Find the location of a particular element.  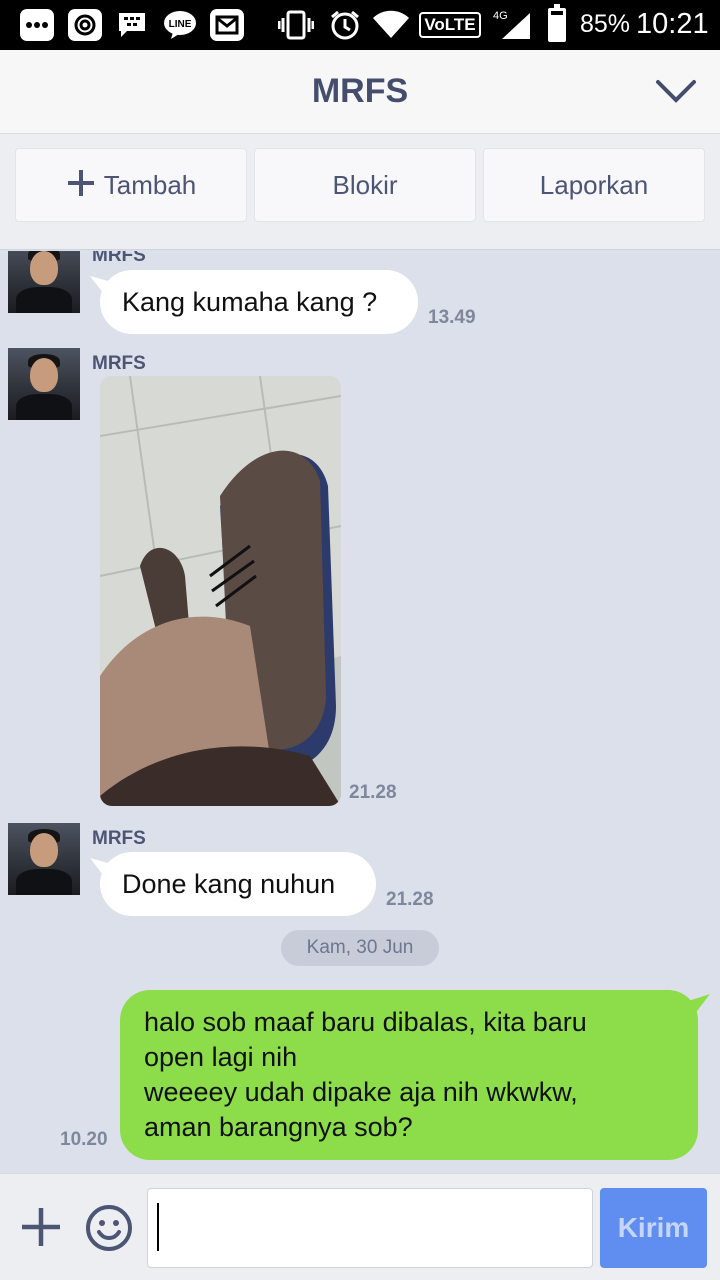

block-label: Blokir is located at coordinates (365, 184).